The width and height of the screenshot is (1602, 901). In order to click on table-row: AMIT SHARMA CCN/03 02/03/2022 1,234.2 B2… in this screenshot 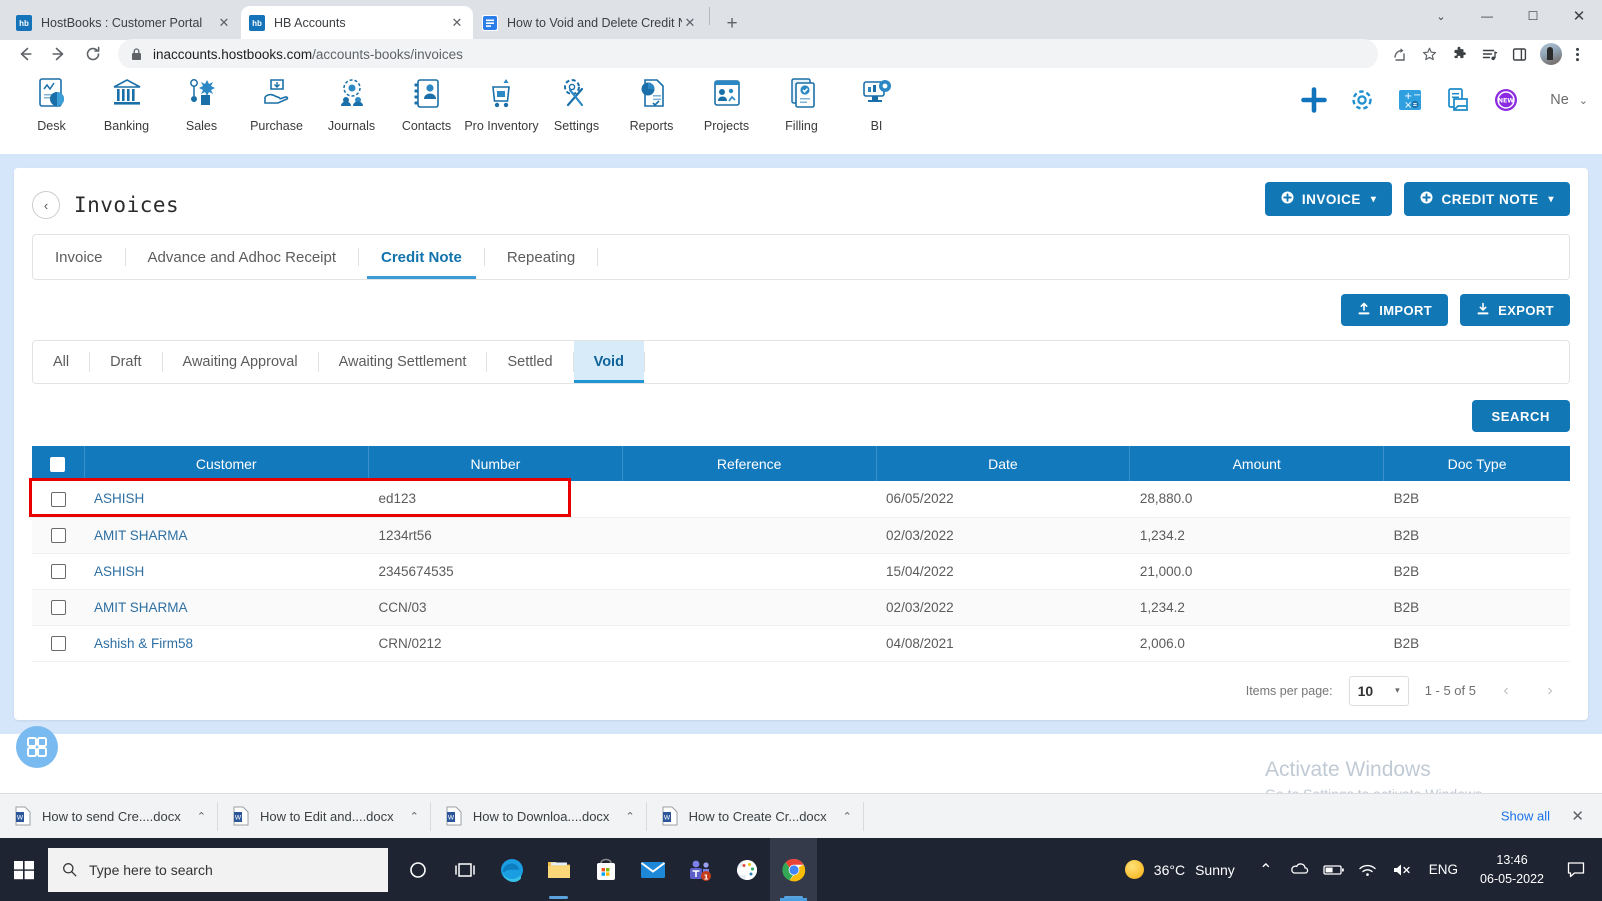, I will do `click(801, 607)`.